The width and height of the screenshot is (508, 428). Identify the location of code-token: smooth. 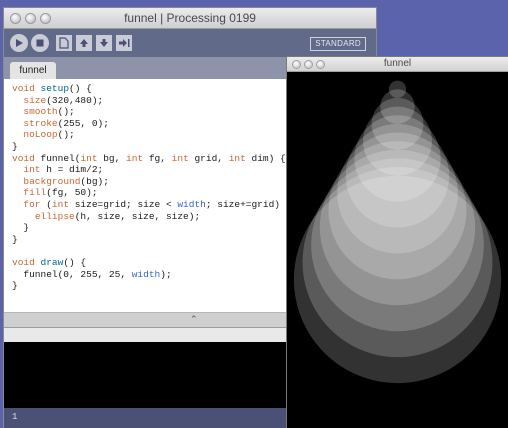
(40, 112).